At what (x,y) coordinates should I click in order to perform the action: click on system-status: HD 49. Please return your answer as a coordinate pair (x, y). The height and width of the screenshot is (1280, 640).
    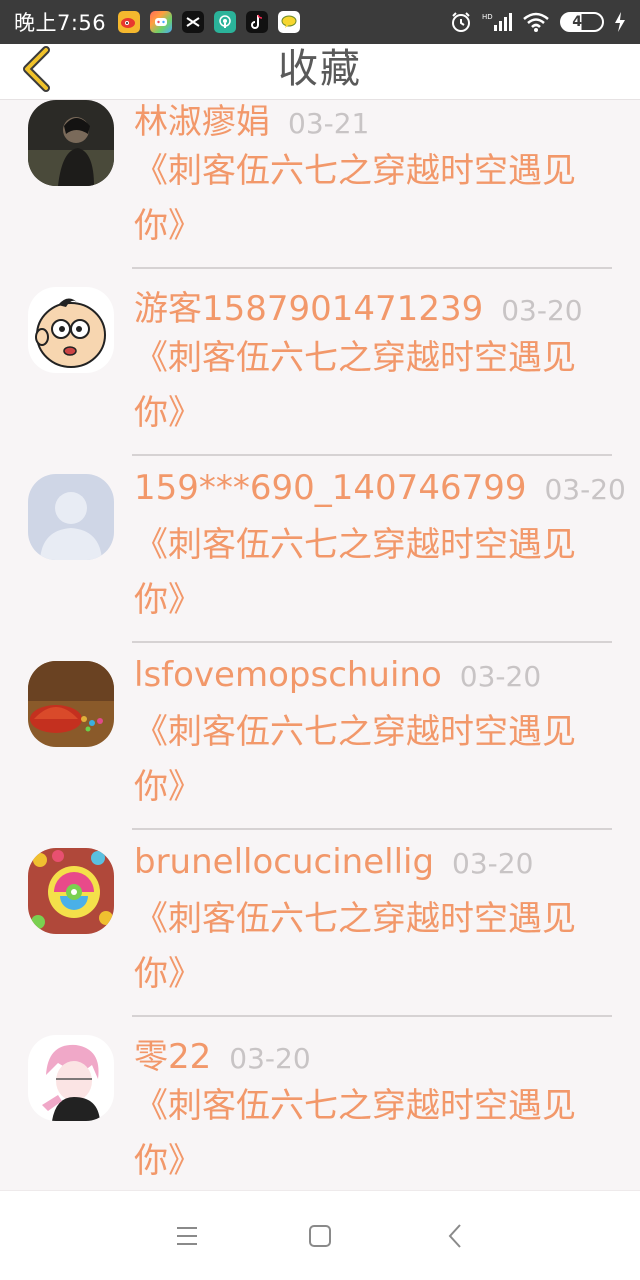
    Looking at the image, I should click on (538, 22).